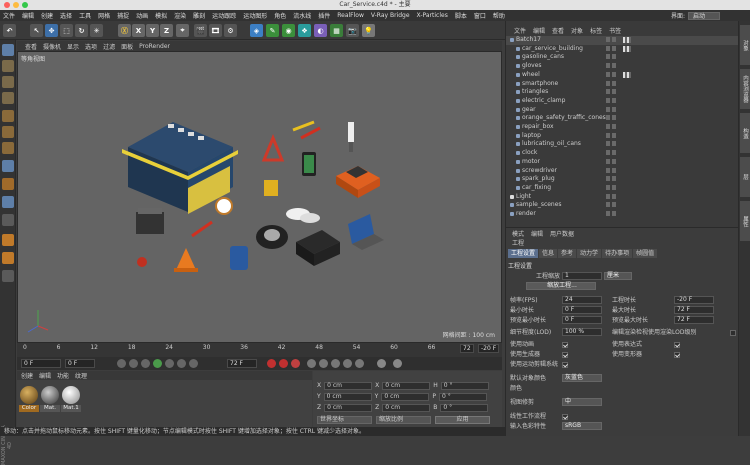 This screenshot has width=750, height=465. Describe the element at coordinates (462, 396) in the screenshot. I see `rotation-p-field: 0 °` at that location.